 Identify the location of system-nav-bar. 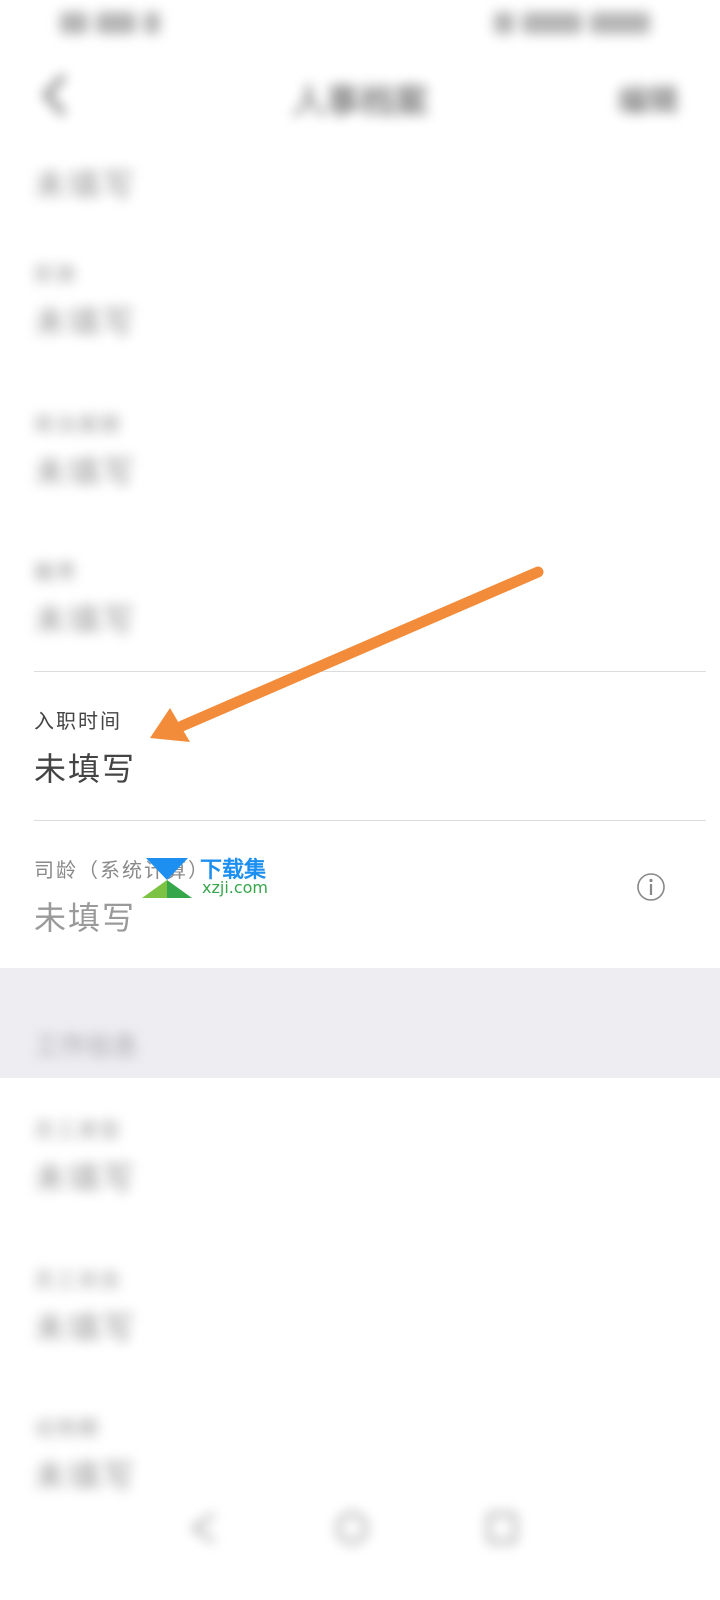
(360, 1530).